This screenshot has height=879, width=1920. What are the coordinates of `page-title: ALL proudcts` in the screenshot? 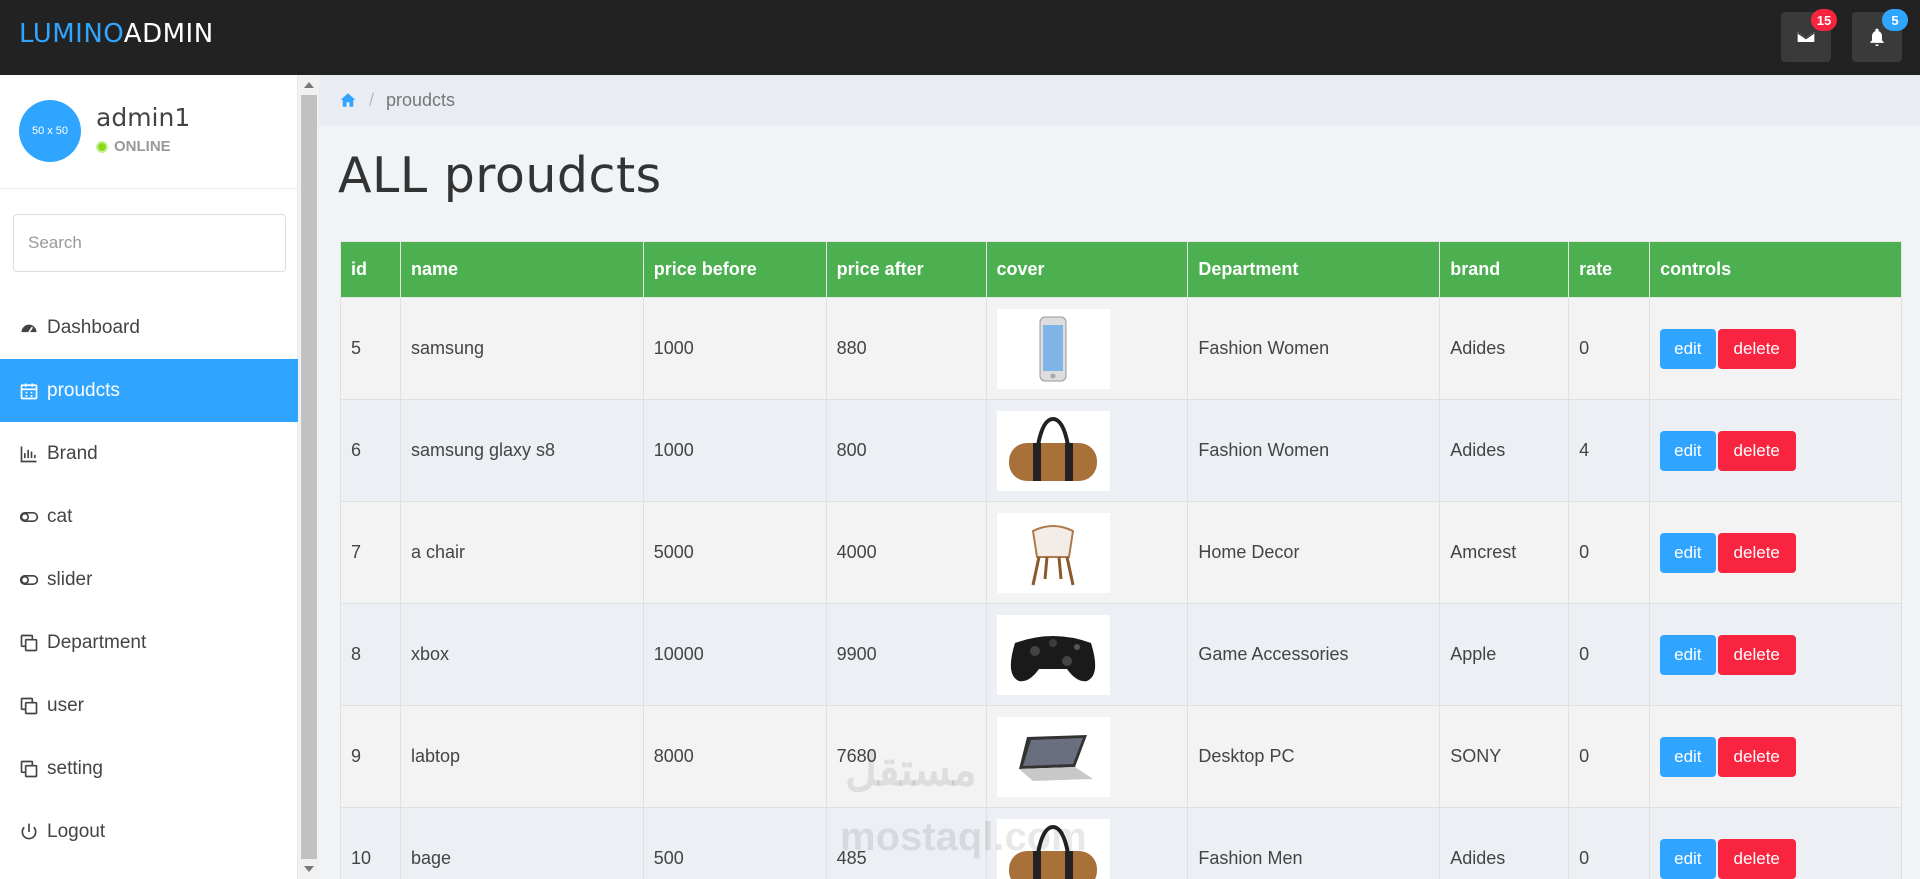 It's located at (500, 175).